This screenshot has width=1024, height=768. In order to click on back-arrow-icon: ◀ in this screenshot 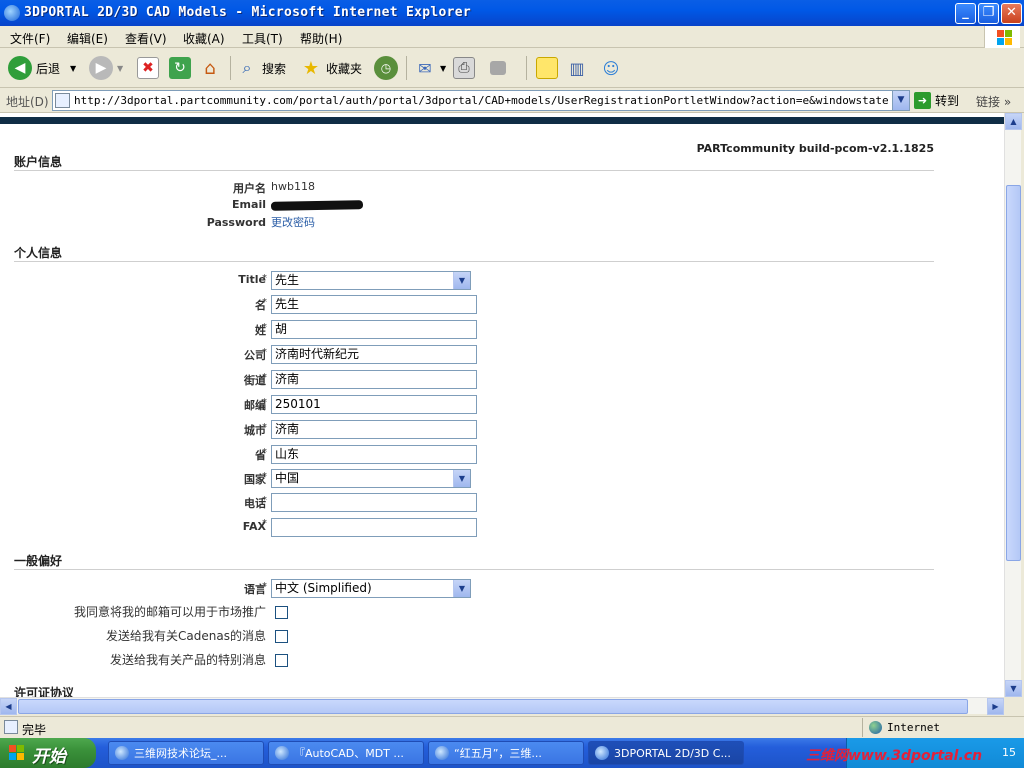, I will do `click(20, 68)`.